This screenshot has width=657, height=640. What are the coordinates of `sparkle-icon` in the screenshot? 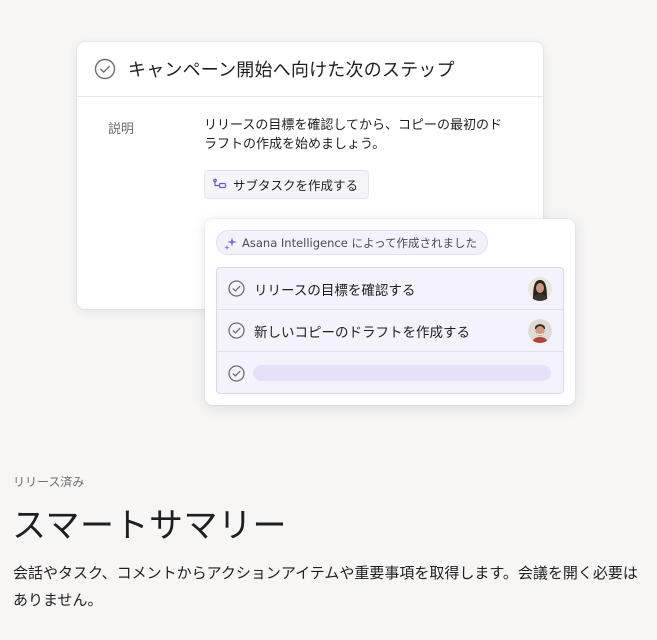 It's located at (231, 243).